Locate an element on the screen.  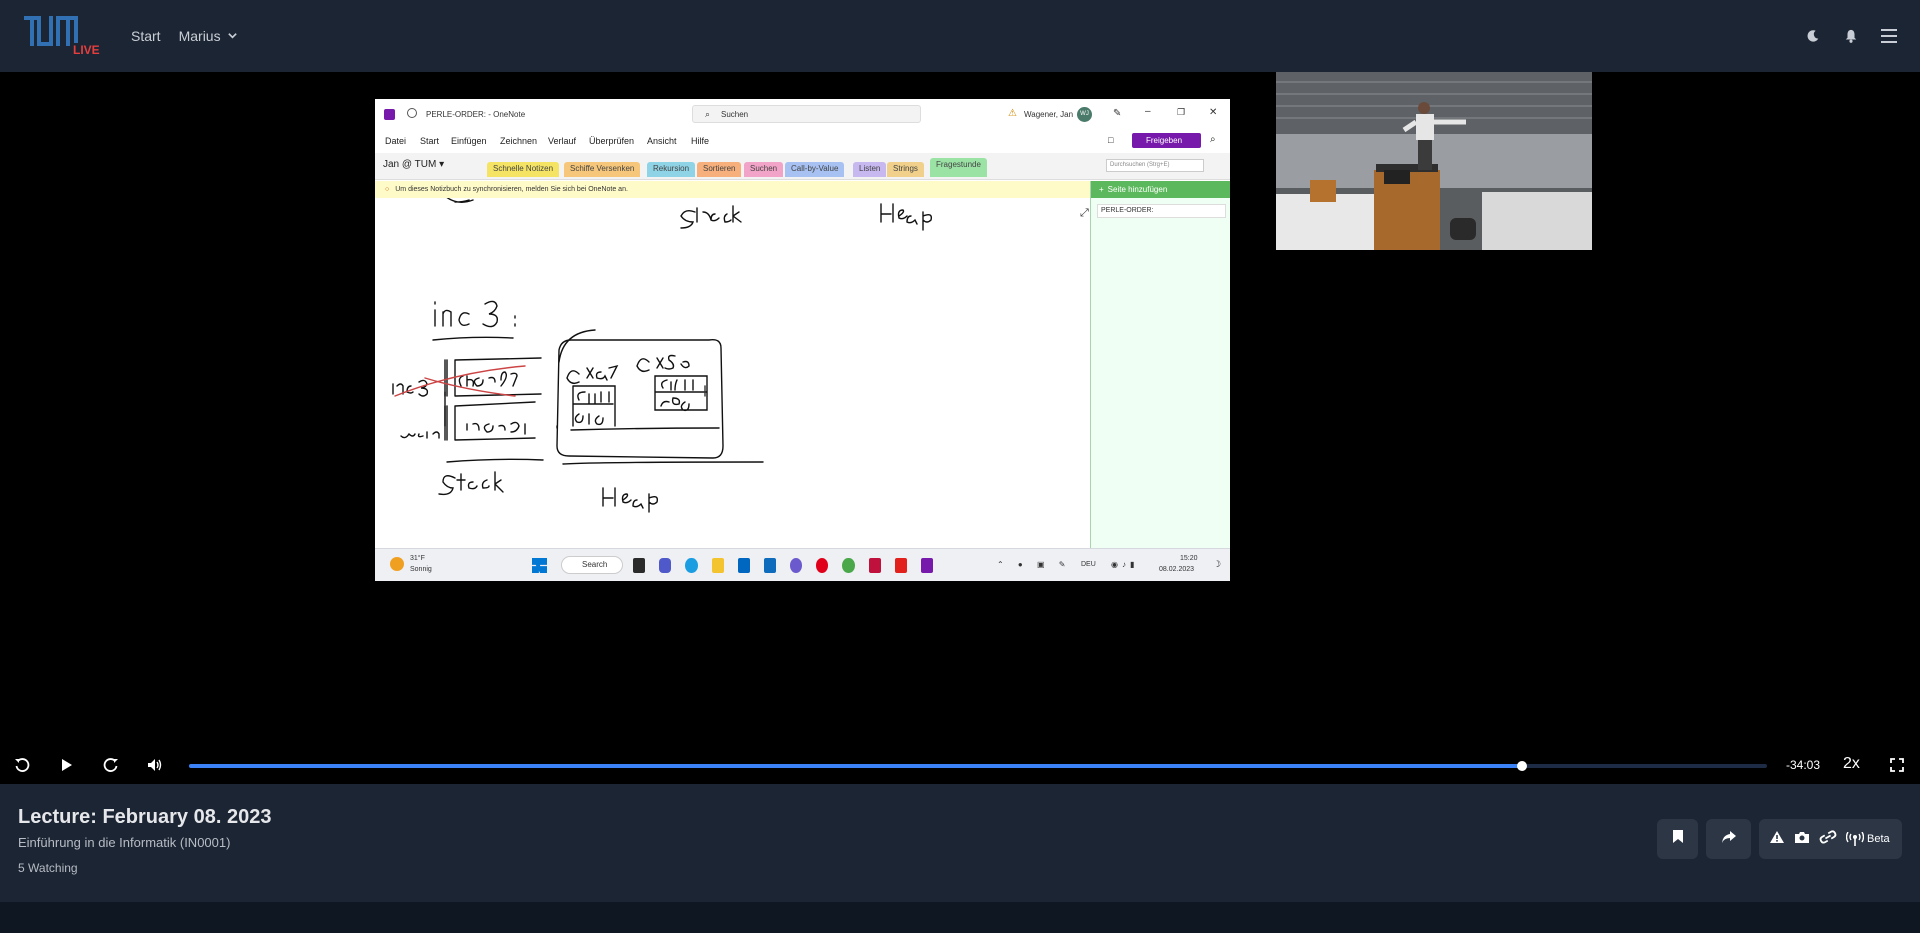
onenote-menu-item: Verlauf is located at coordinates (562, 141).